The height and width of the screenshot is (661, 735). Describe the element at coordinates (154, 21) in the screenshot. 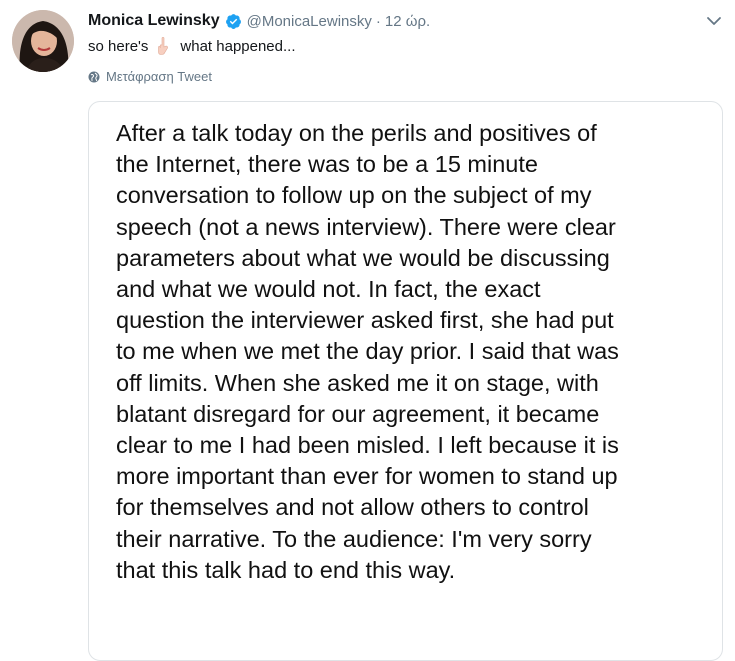

I see `author-name: Monica Lewinsky` at that location.